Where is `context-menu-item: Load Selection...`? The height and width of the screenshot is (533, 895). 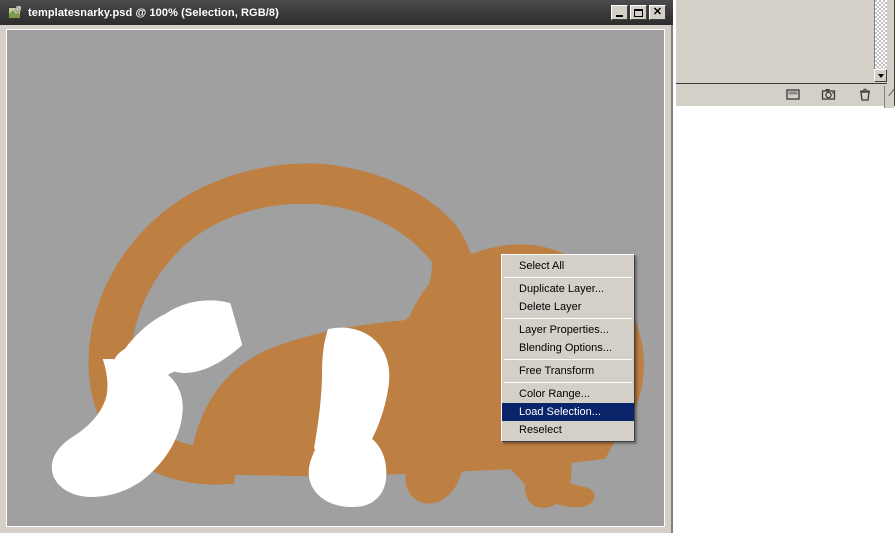
context-menu-item: Load Selection... is located at coordinates (568, 412).